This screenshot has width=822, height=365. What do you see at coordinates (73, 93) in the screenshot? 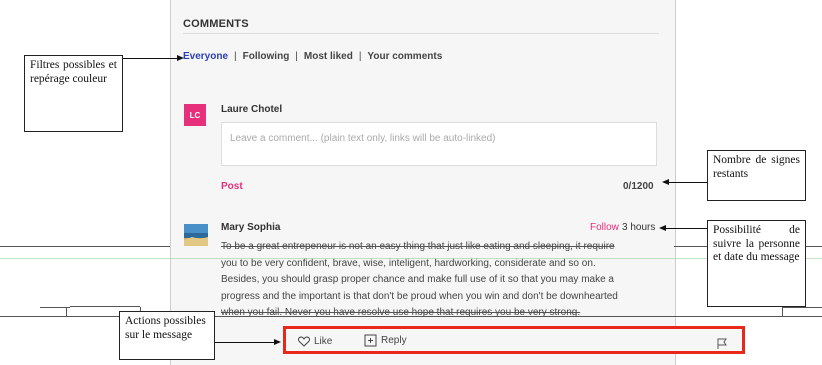
I see `annotation-filters: Filtres possibles et repérage couleur` at bounding box center [73, 93].